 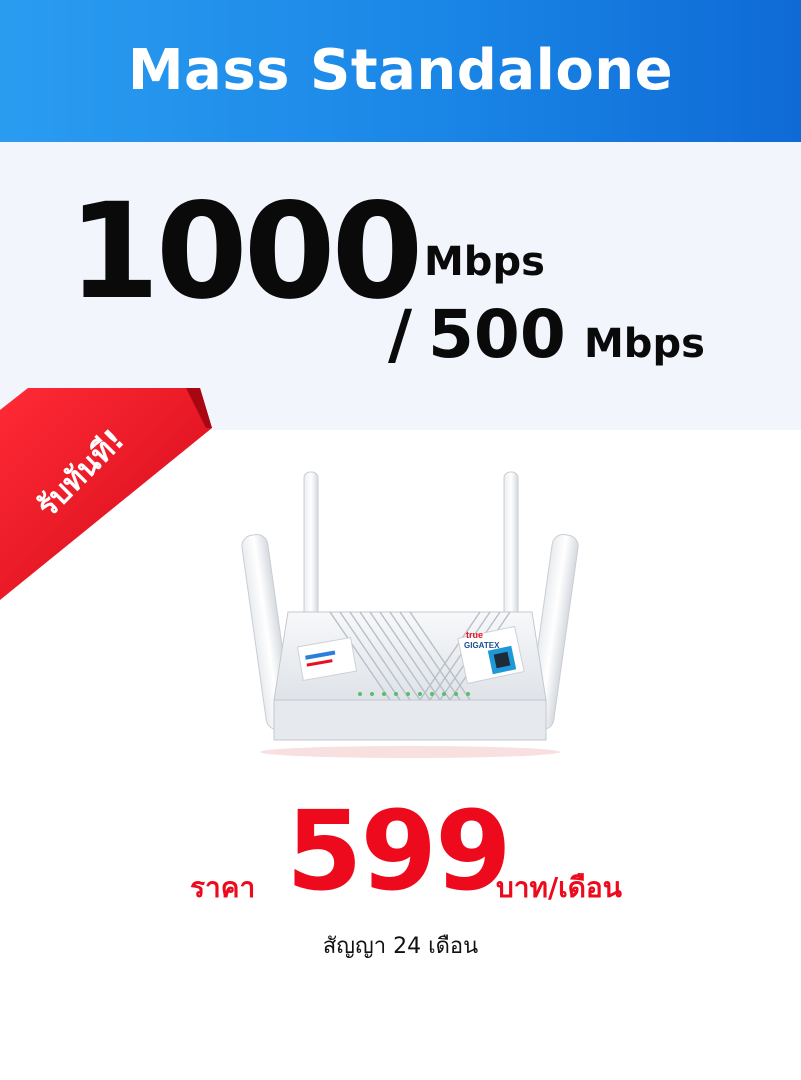 I want to click on price-unit: บาท/เดือน, so click(x=559, y=887).